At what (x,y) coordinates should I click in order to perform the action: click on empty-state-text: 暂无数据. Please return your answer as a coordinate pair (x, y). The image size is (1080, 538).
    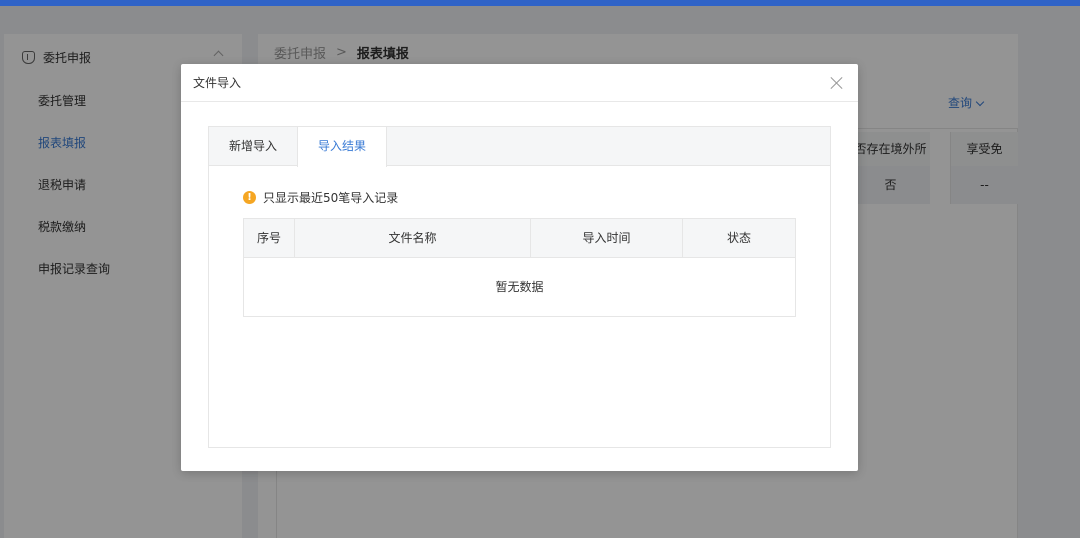
    Looking at the image, I should click on (519, 287).